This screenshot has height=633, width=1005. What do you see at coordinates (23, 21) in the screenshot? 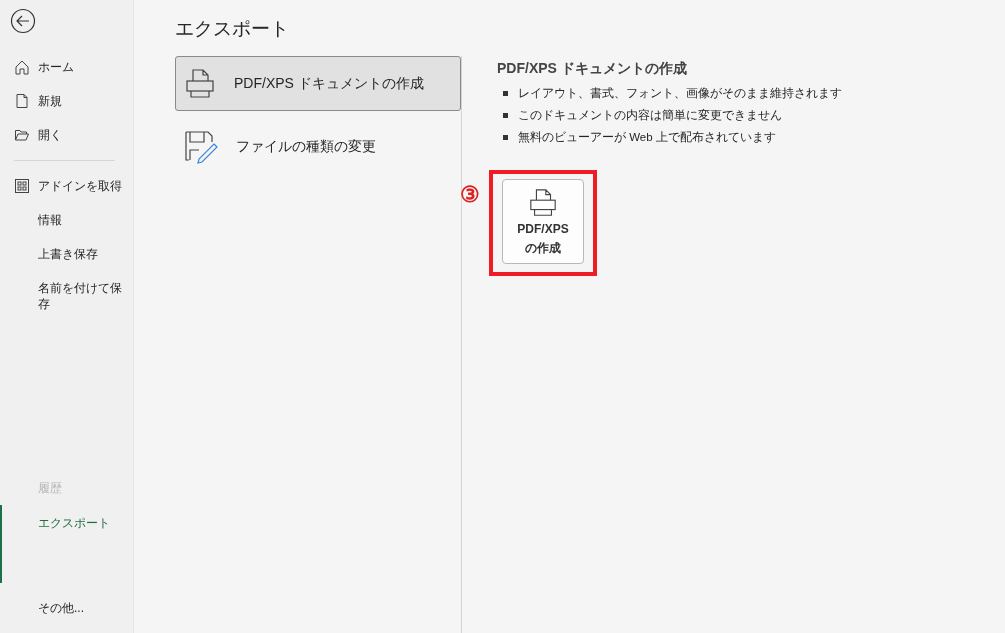
I see `back-button` at bounding box center [23, 21].